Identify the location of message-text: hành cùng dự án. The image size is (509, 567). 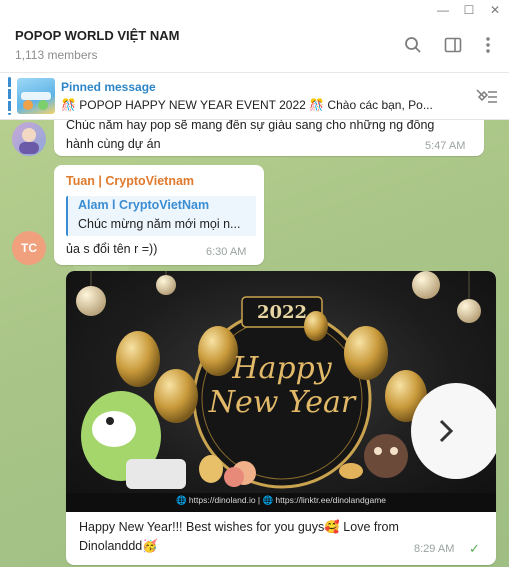
(113, 144).